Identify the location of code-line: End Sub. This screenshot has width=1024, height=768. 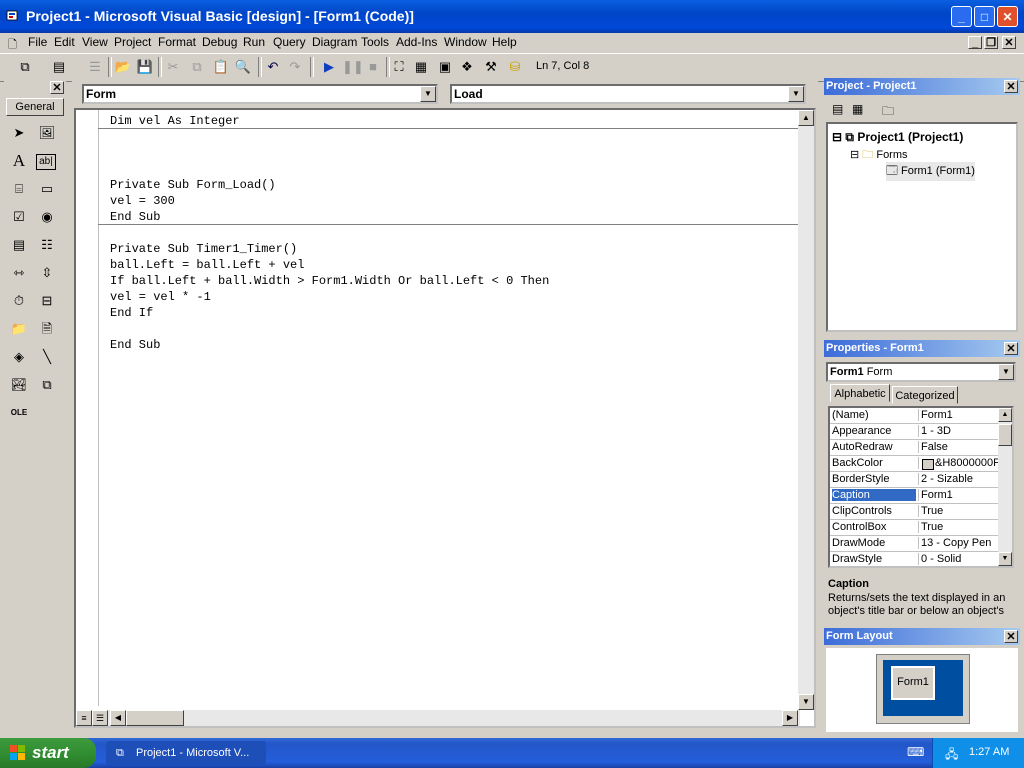
(135, 345).